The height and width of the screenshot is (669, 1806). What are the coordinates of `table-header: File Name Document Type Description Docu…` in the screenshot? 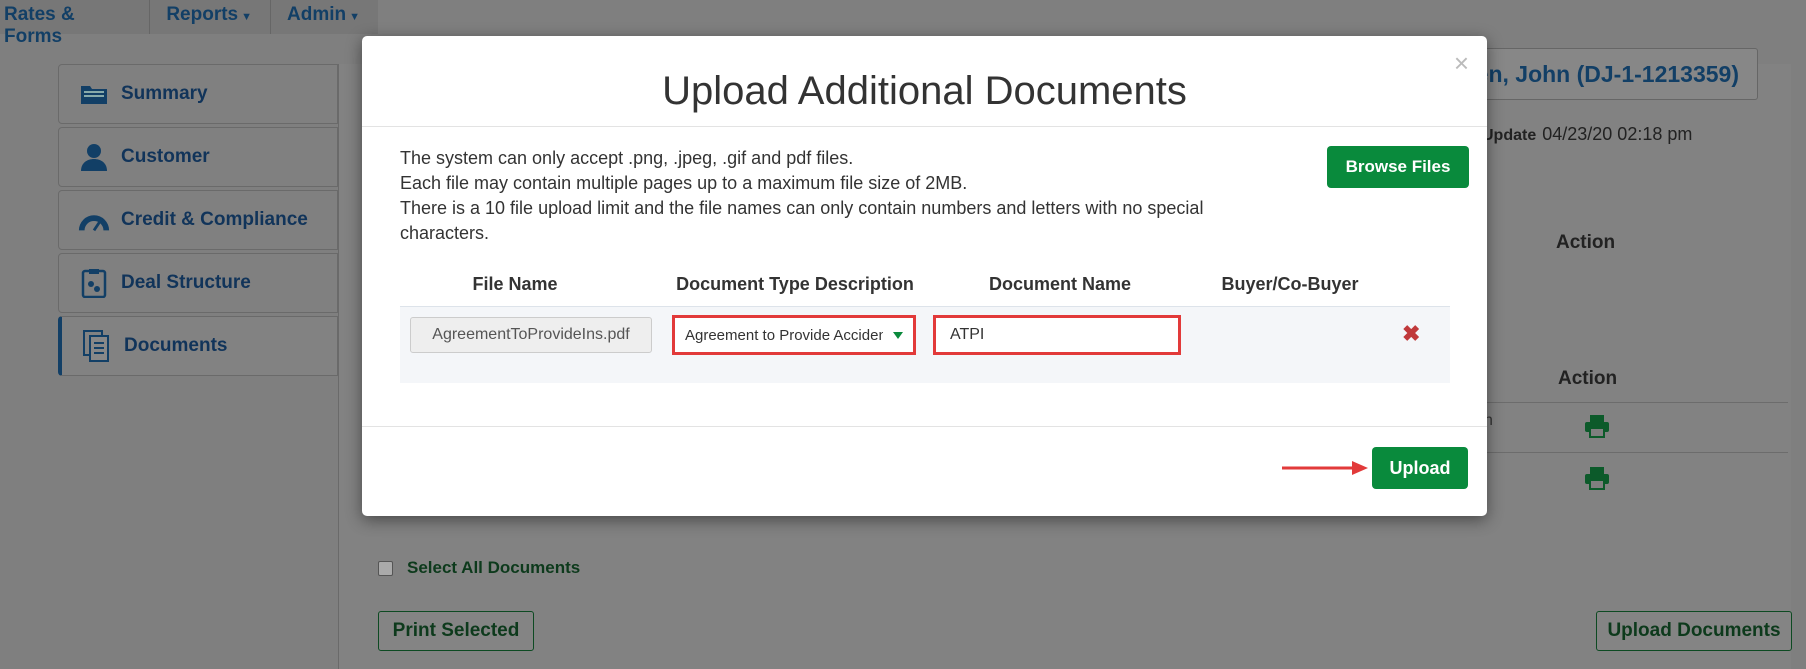 It's located at (925, 286).